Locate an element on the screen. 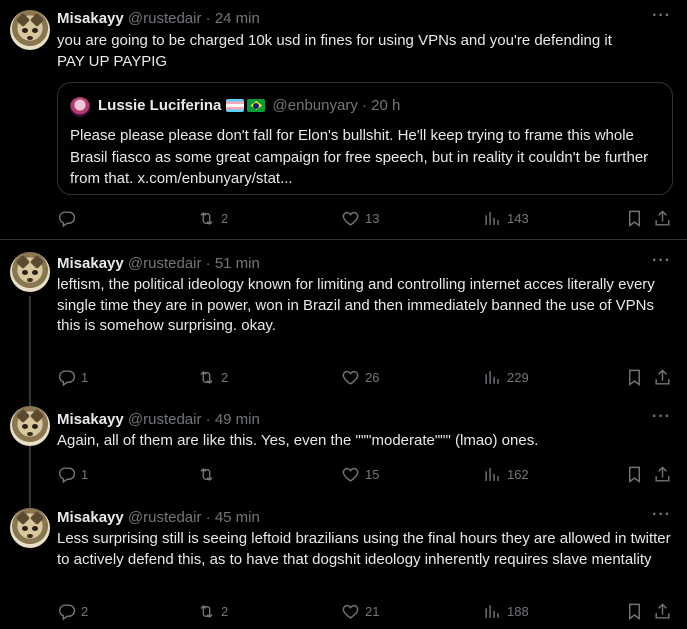 This screenshot has height=629, width=687. like-button: 15 is located at coordinates (360, 474).